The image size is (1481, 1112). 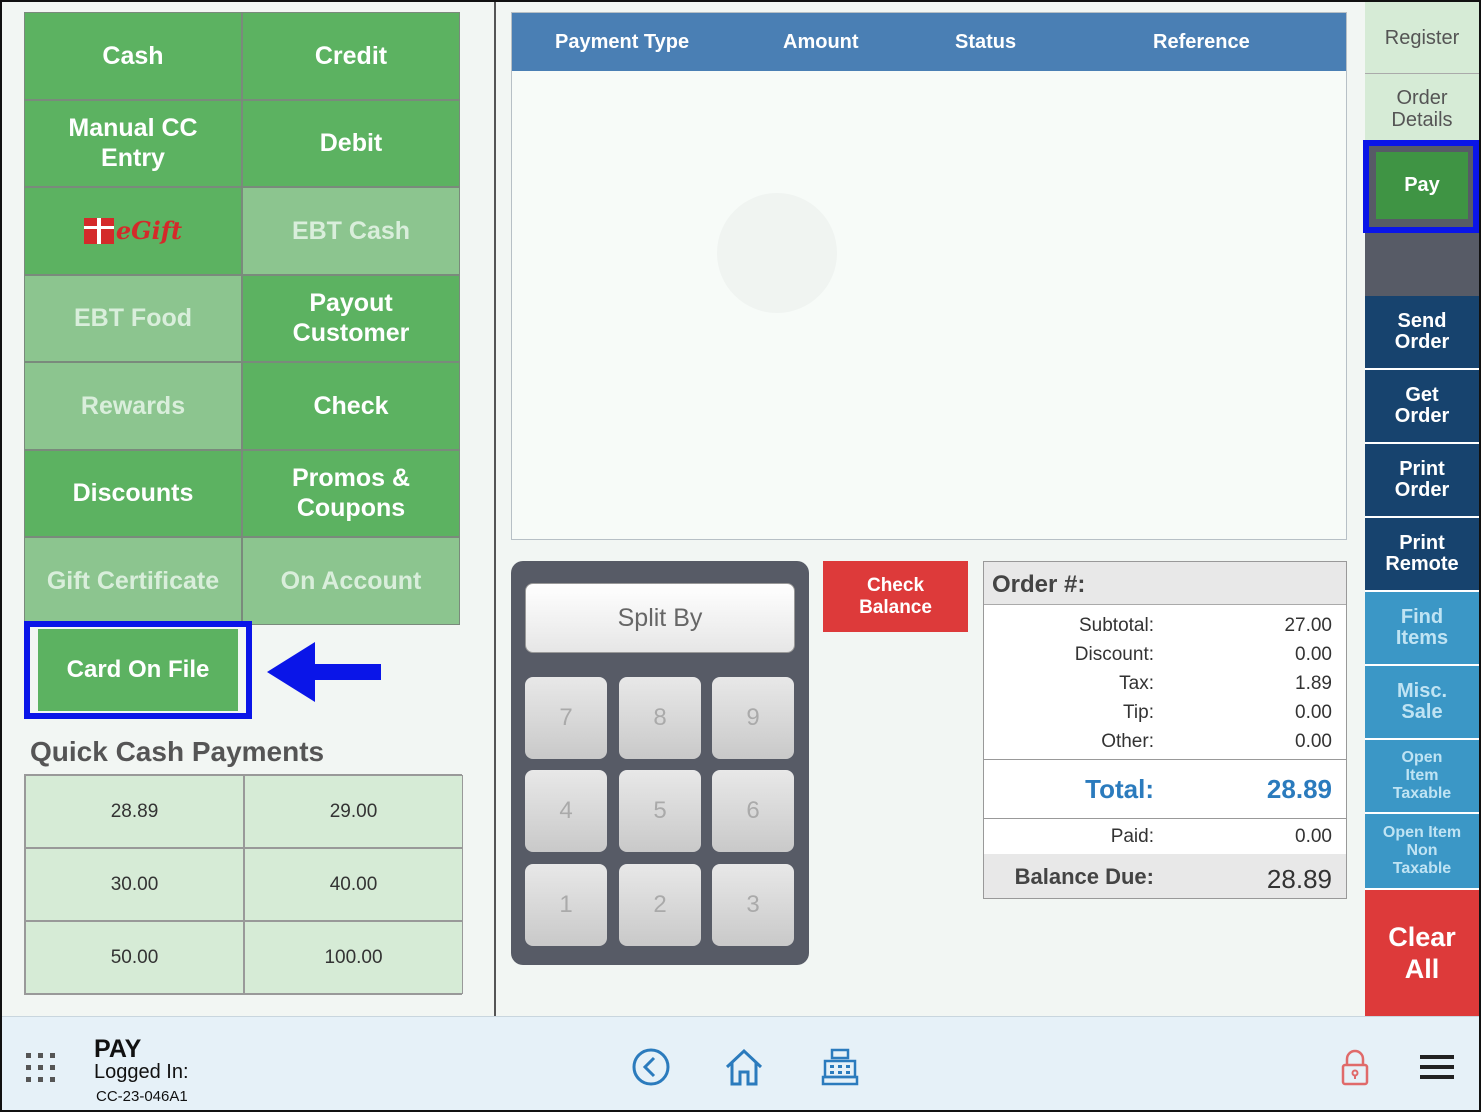 I want to click on egift-logo: eGift, so click(x=132, y=231).